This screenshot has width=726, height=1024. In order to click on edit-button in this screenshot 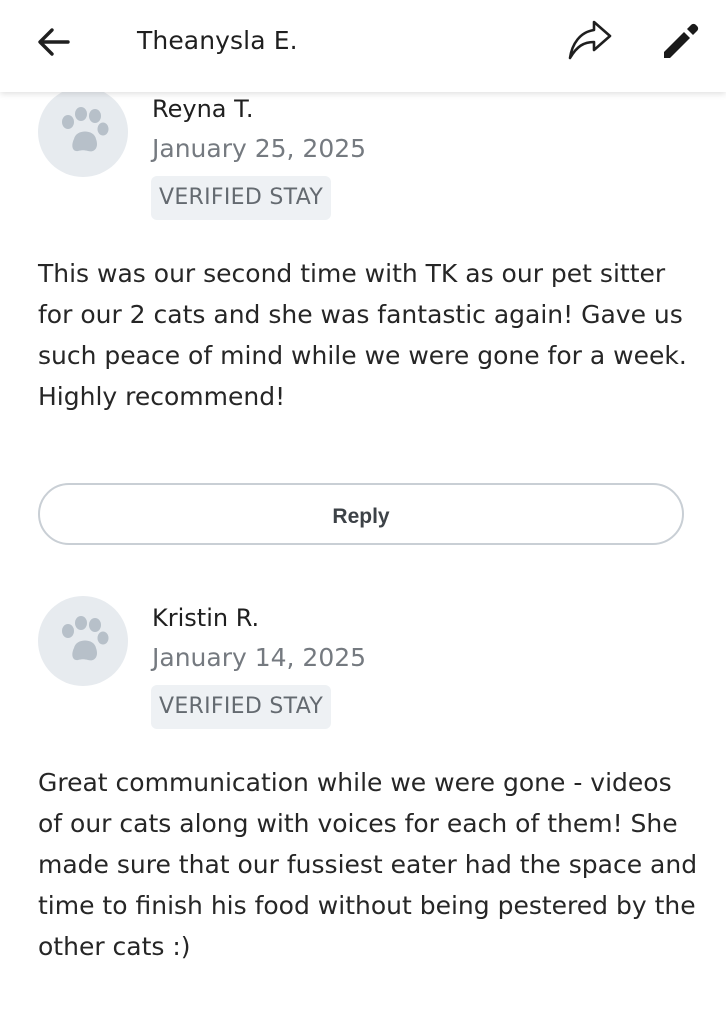, I will do `click(679, 39)`.